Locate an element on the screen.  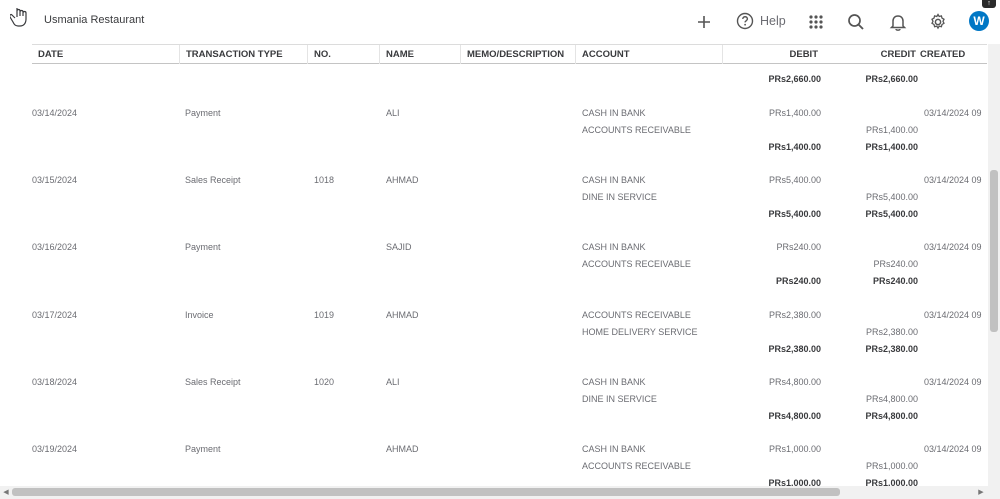
row-debit: PRs2,380.00 is located at coordinates (794, 315).